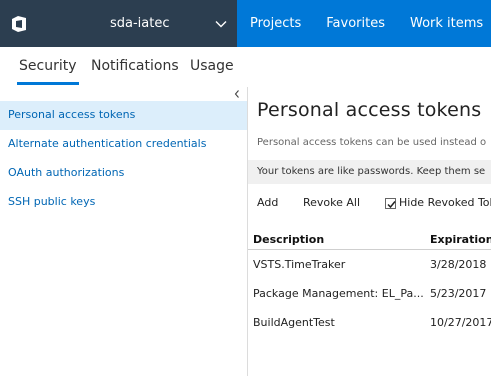 The height and width of the screenshot is (376, 491). I want to click on hide-revoked-toggle: Hide Revoked Tok, so click(438, 203).